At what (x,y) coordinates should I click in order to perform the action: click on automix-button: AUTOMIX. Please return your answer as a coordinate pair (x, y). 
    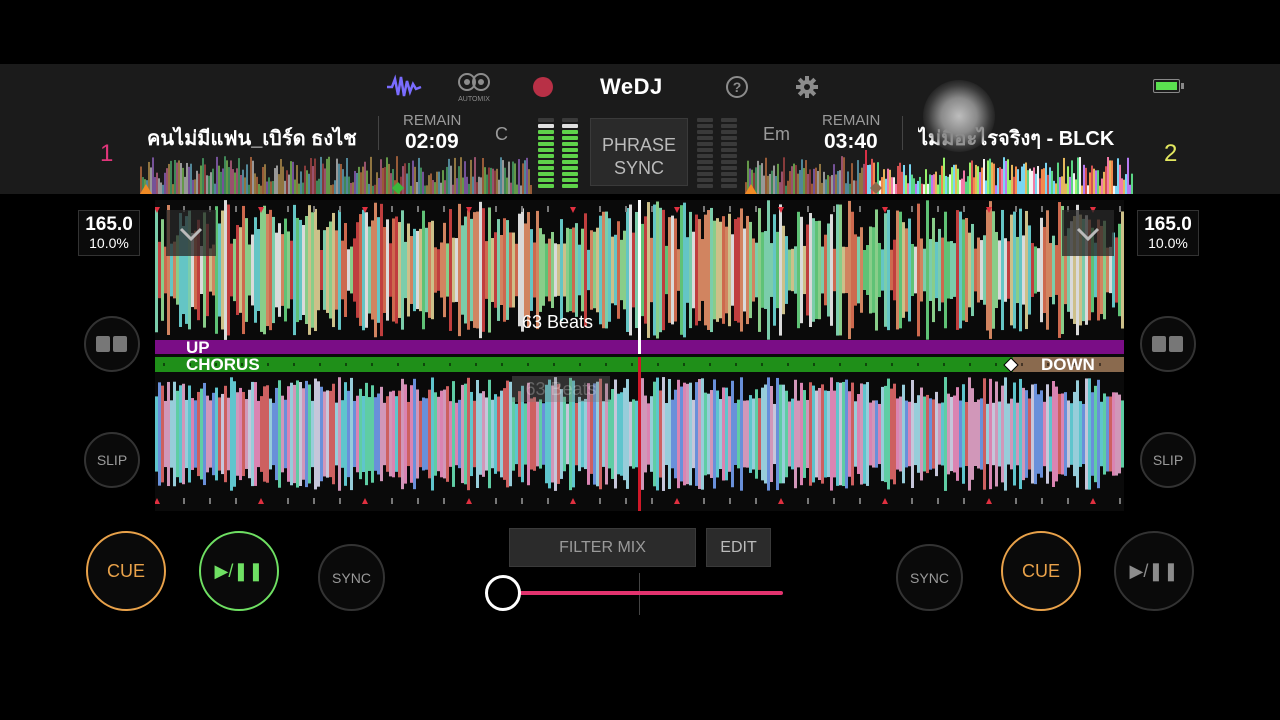
    Looking at the image, I should click on (474, 88).